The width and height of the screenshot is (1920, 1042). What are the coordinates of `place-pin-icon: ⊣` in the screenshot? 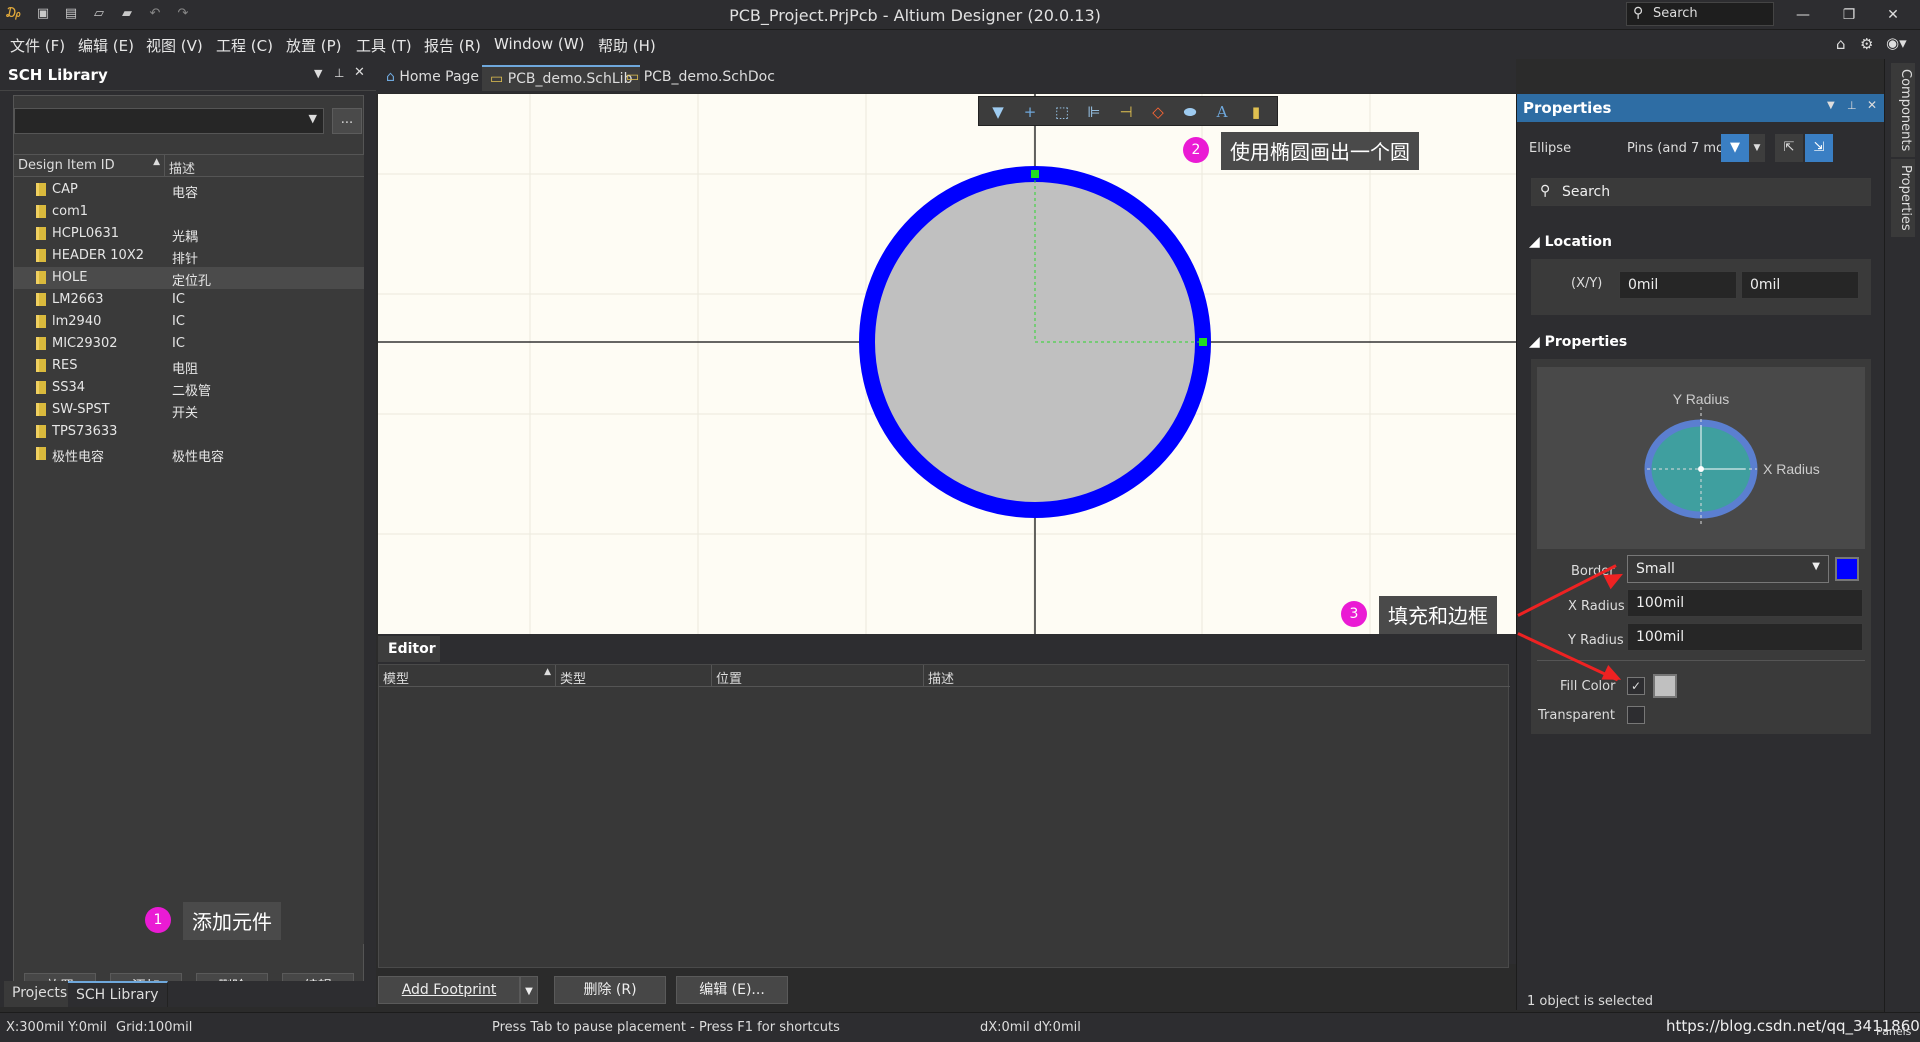 It's located at (1126, 112).